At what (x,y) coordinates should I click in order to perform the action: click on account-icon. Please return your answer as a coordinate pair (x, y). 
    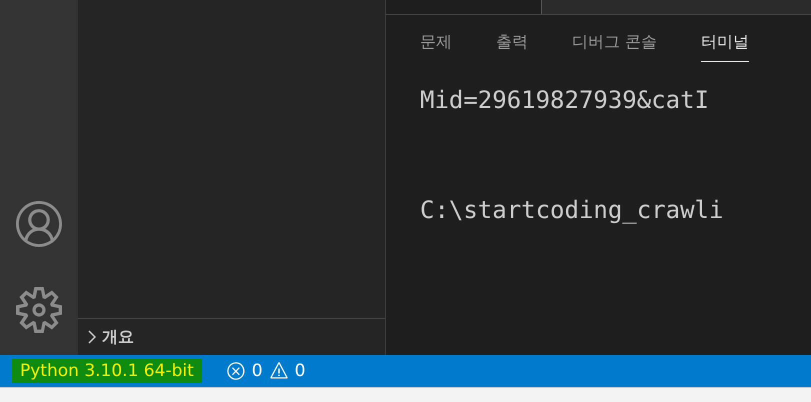
    Looking at the image, I should click on (39, 224).